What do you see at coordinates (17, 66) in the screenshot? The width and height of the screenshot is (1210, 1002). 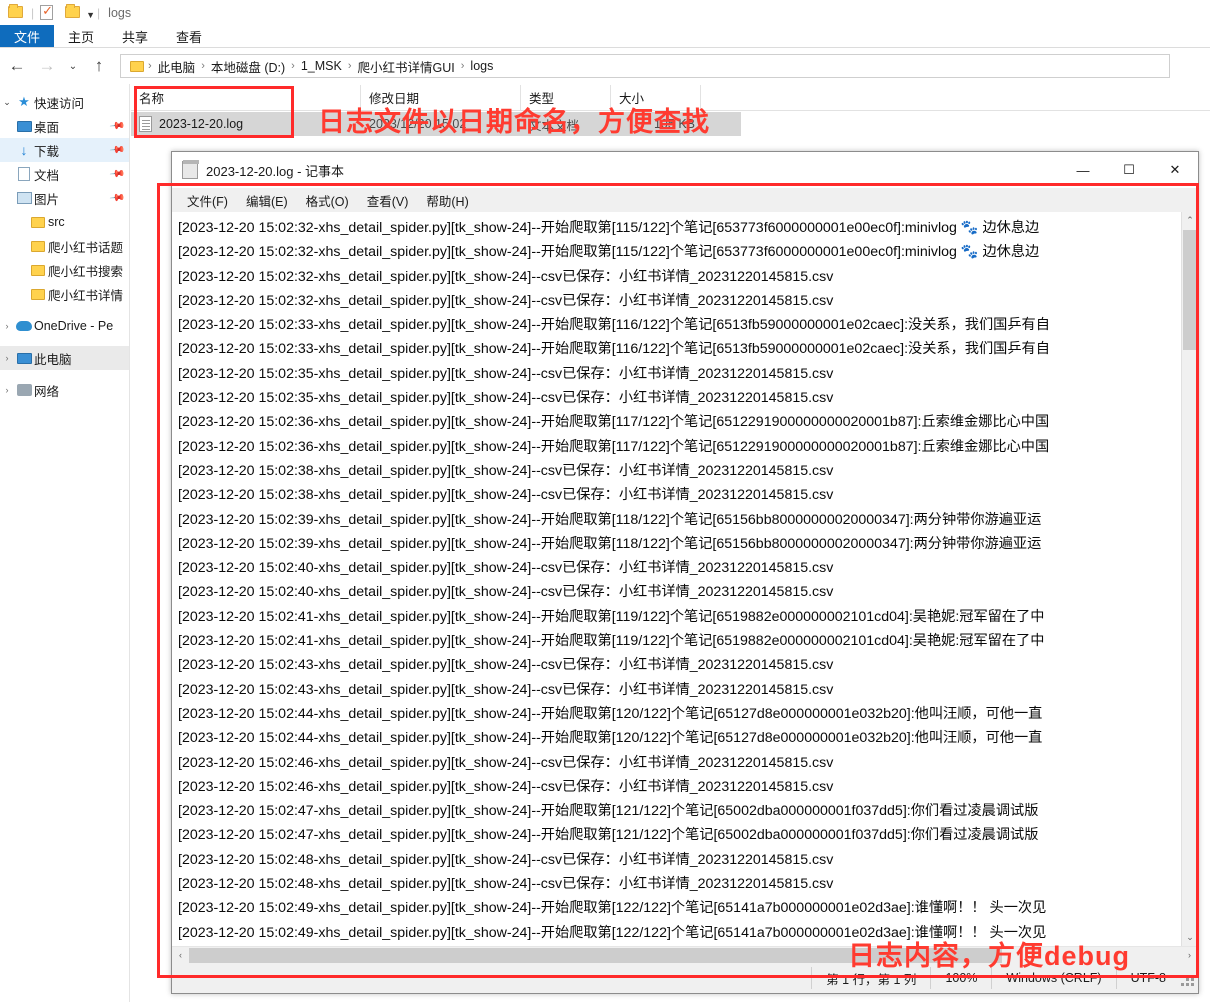 I see `back-button: ←` at bounding box center [17, 66].